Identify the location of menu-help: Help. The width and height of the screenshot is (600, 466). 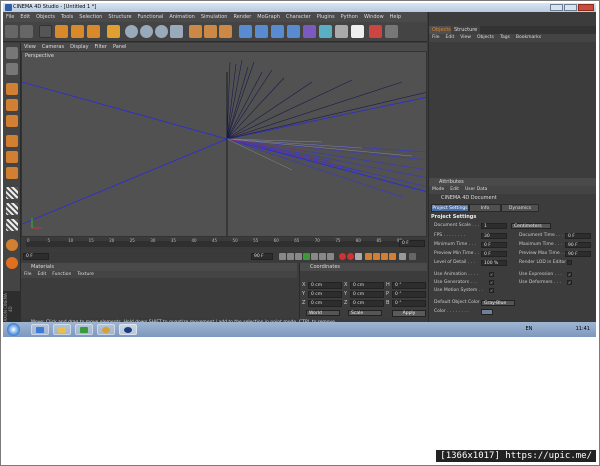
(395, 17).